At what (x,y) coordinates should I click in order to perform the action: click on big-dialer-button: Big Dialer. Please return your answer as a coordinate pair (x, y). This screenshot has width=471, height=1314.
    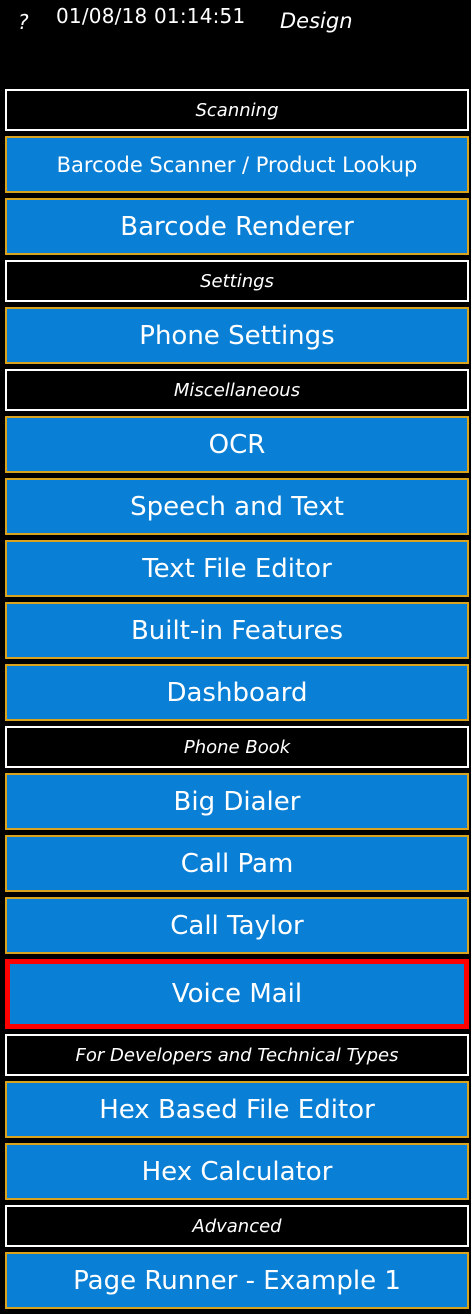
    Looking at the image, I should click on (237, 801).